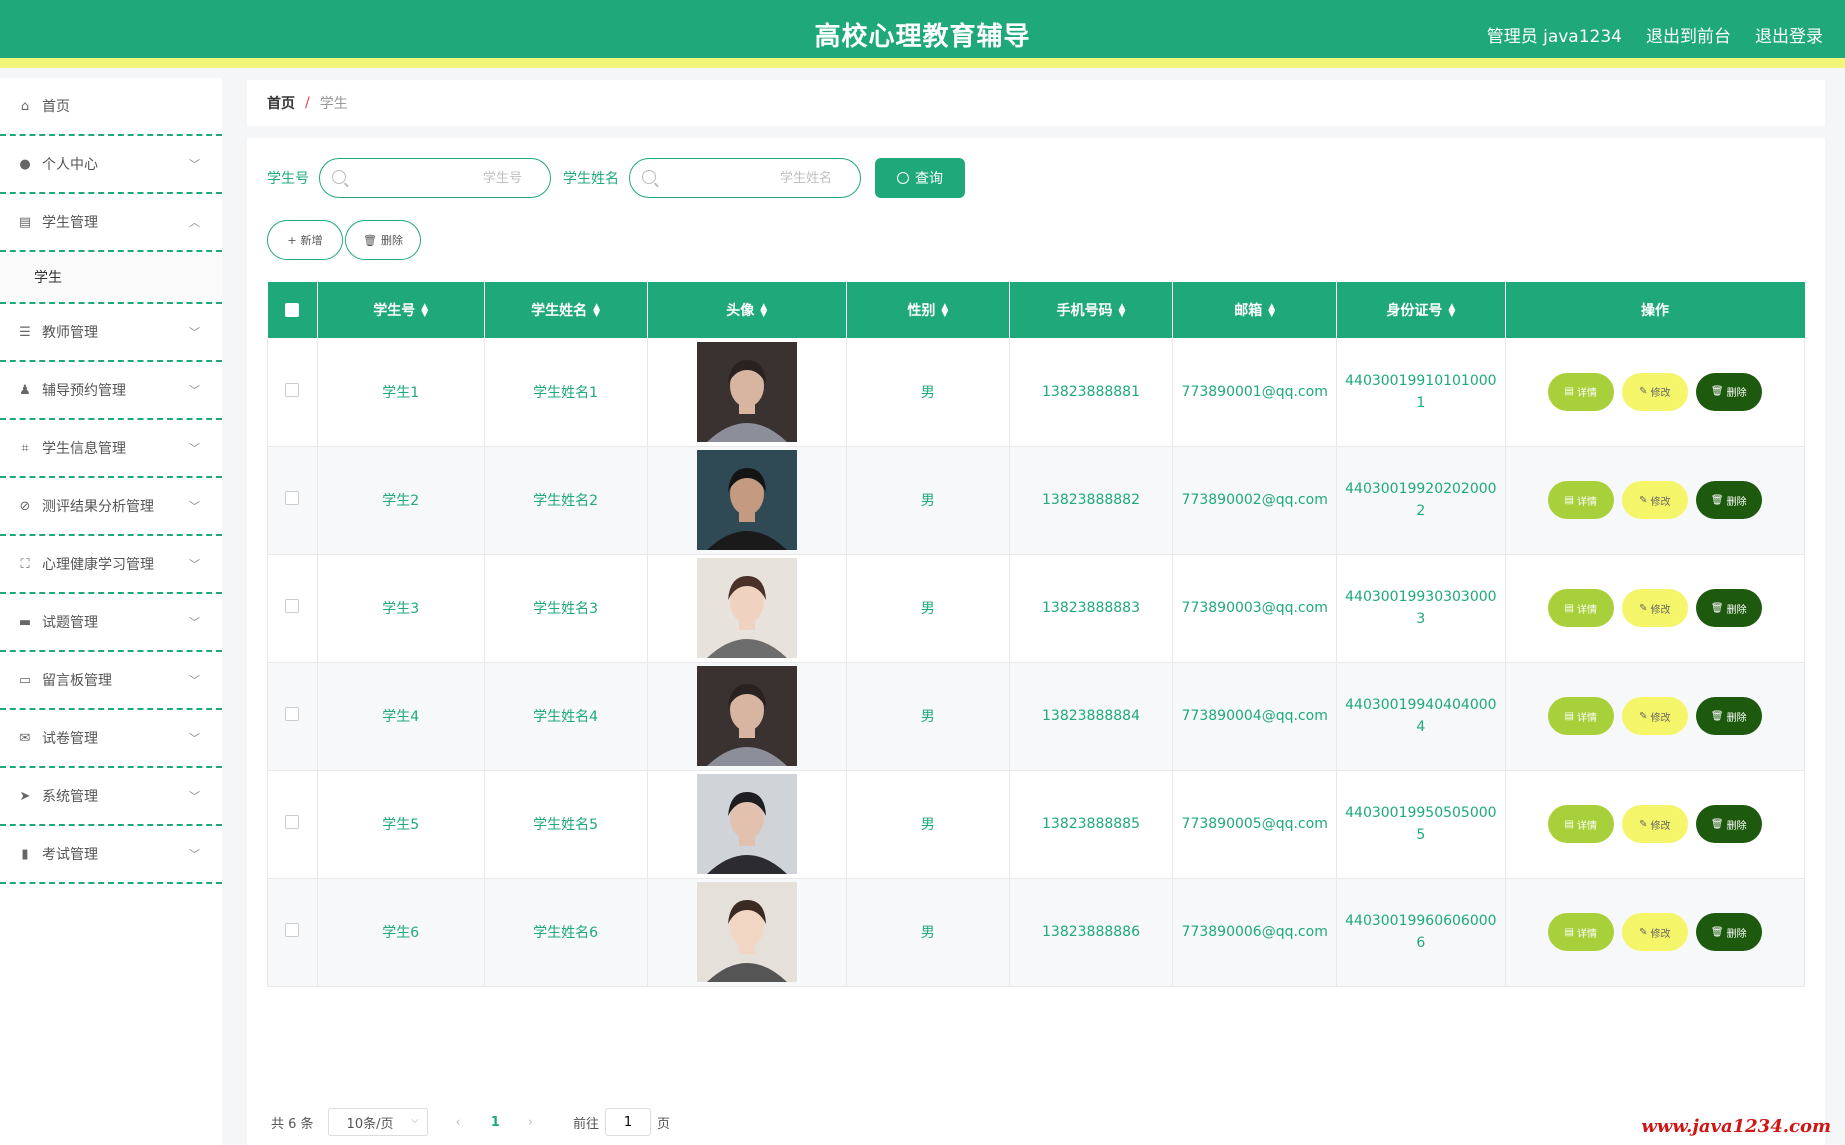 Image resolution: width=1845 pixels, height=1145 pixels. Describe the element at coordinates (111, 333) in the screenshot. I see `sidebar-item: ☰ 教师管理 ﹀` at that location.